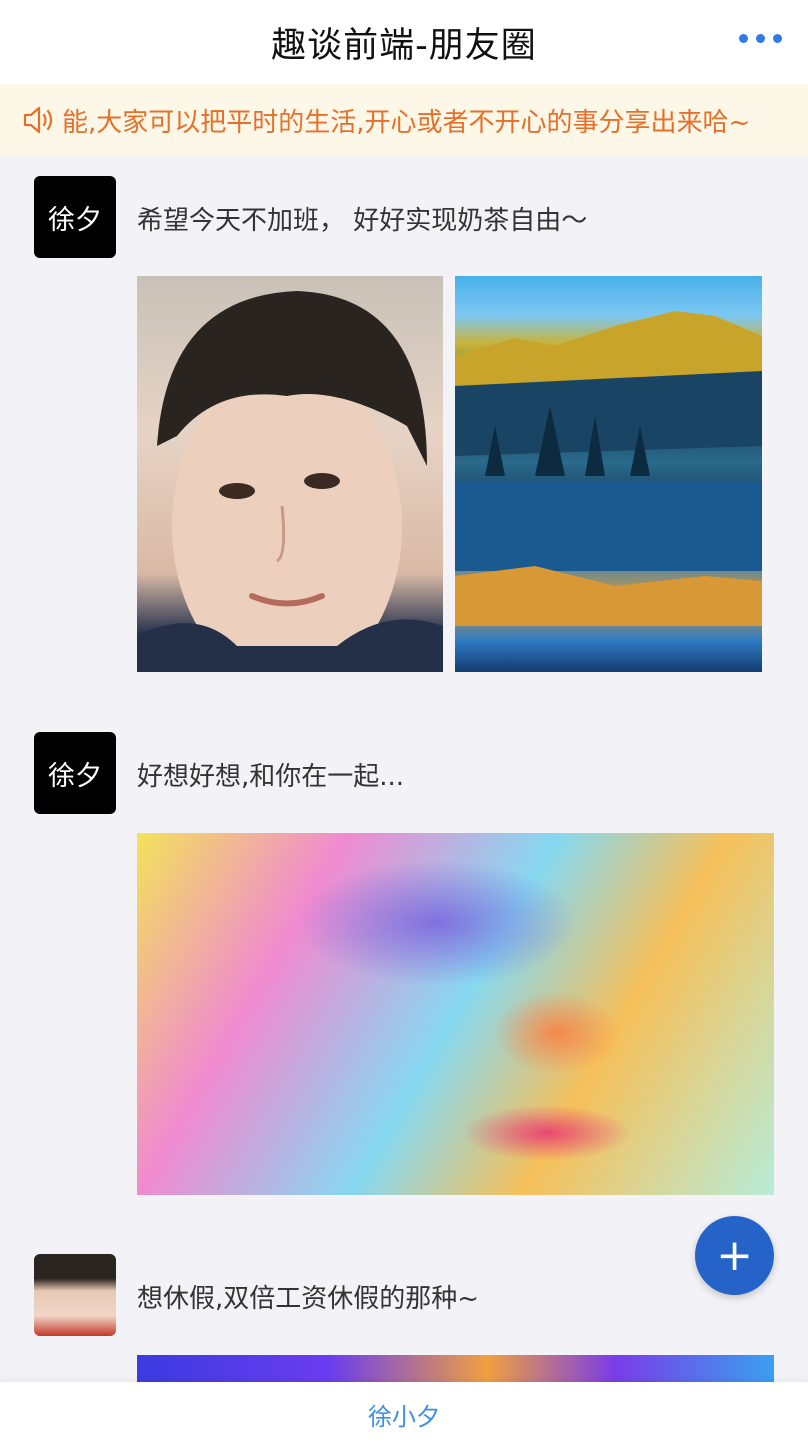 The width and height of the screenshot is (808, 1446). What do you see at coordinates (38, 120) in the screenshot?
I see `speaker-icon` at bounding box center [38, 120].